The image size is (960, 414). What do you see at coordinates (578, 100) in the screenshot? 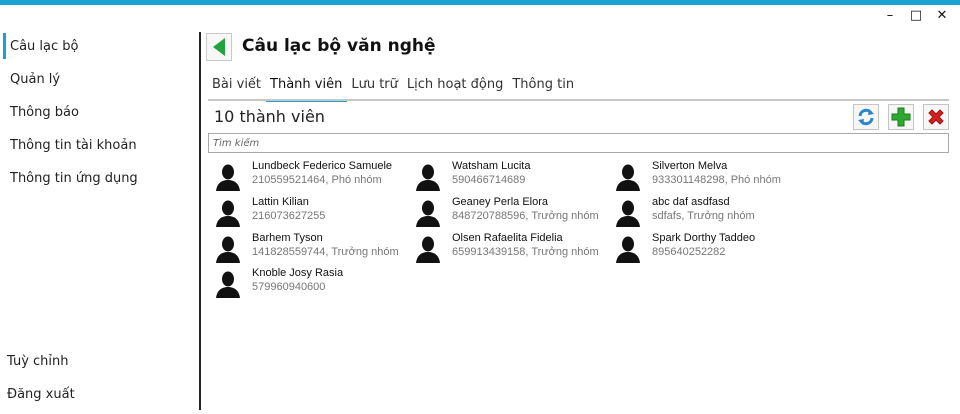
I see `tab-underline` at bounding box center [578, 100].